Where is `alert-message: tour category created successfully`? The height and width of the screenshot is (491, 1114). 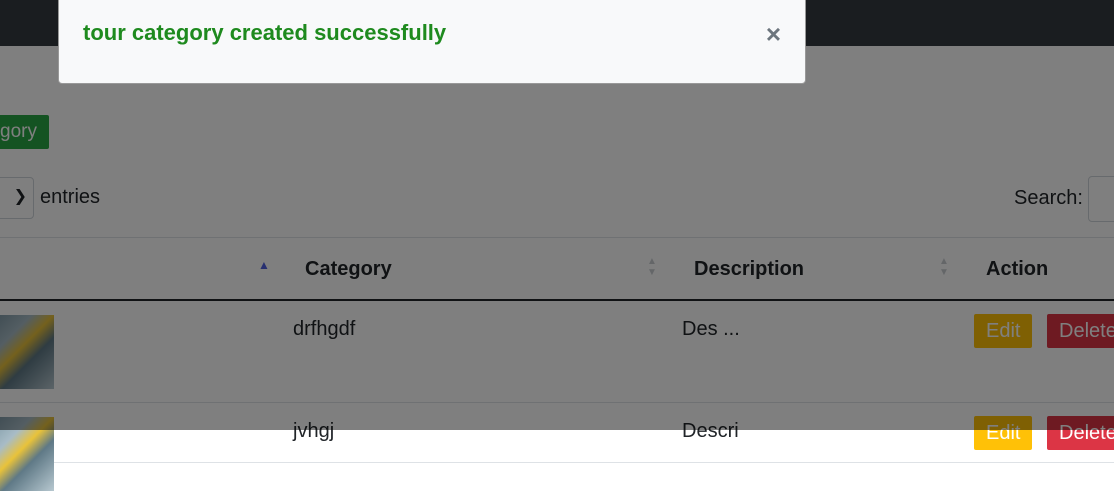
alert-message: tour category created successfully is located at coordinates (265, 32).